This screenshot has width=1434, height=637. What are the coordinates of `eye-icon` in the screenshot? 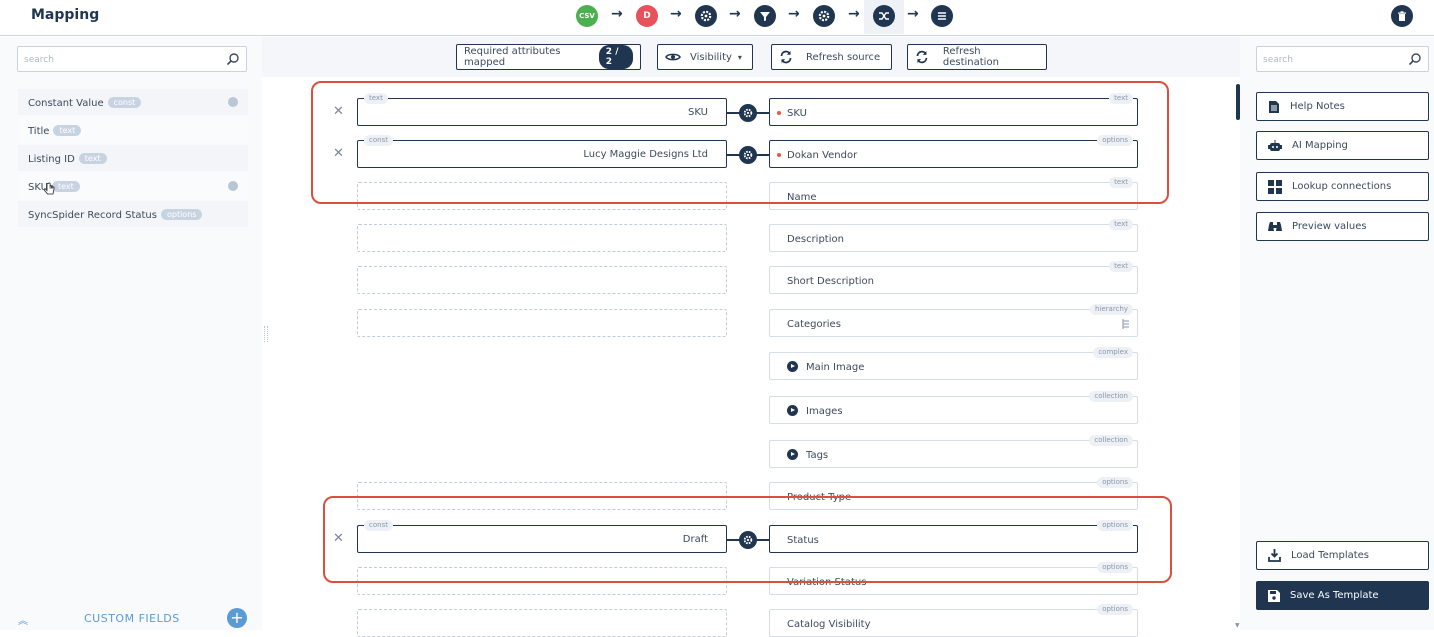 It's located at (673, 57).